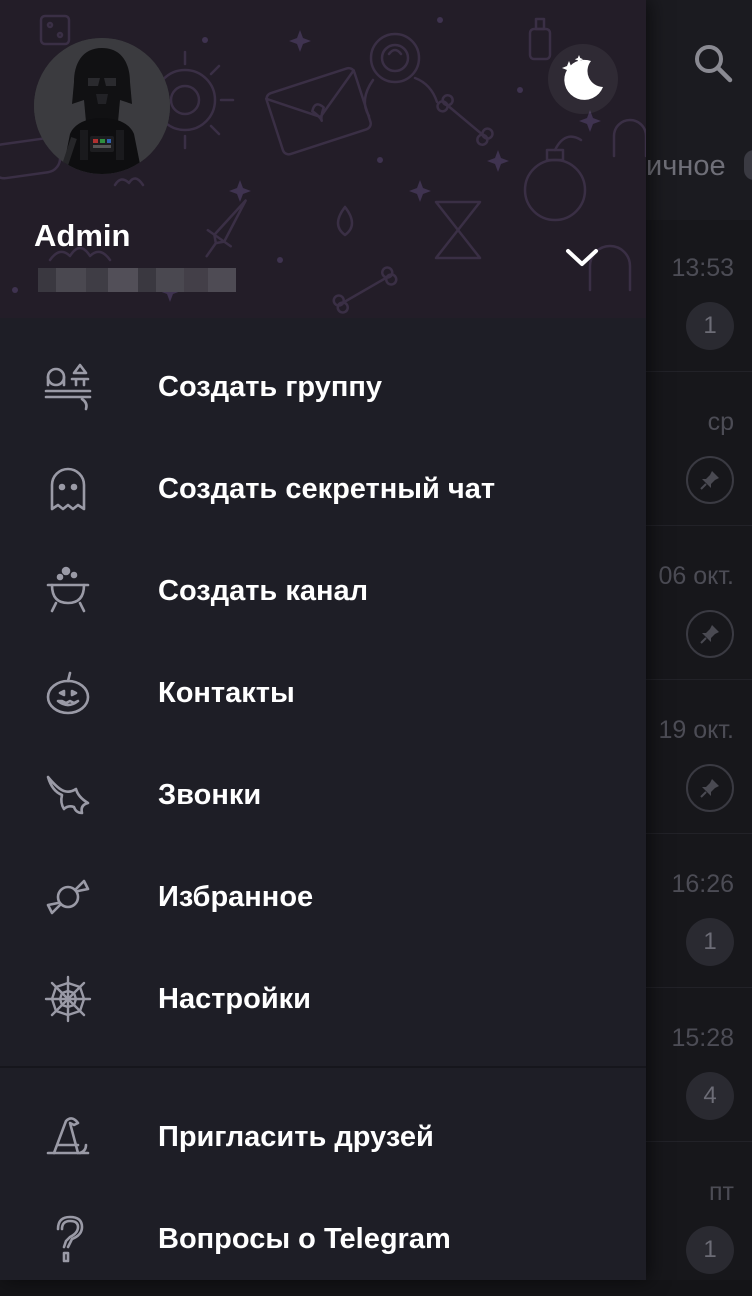  Describe the element at coordinates (68, 1239) in the screenshot. I see `question-icon` at that location.